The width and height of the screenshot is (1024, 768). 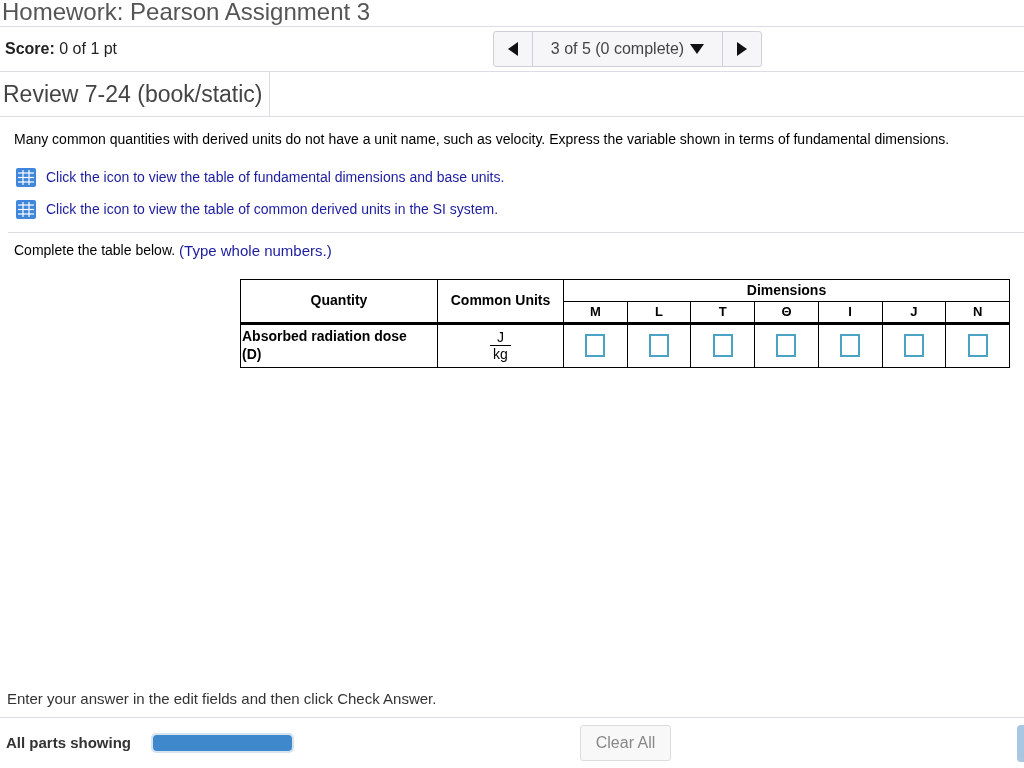 I want to click on dimension-header: I, so click(x=850, y=312).